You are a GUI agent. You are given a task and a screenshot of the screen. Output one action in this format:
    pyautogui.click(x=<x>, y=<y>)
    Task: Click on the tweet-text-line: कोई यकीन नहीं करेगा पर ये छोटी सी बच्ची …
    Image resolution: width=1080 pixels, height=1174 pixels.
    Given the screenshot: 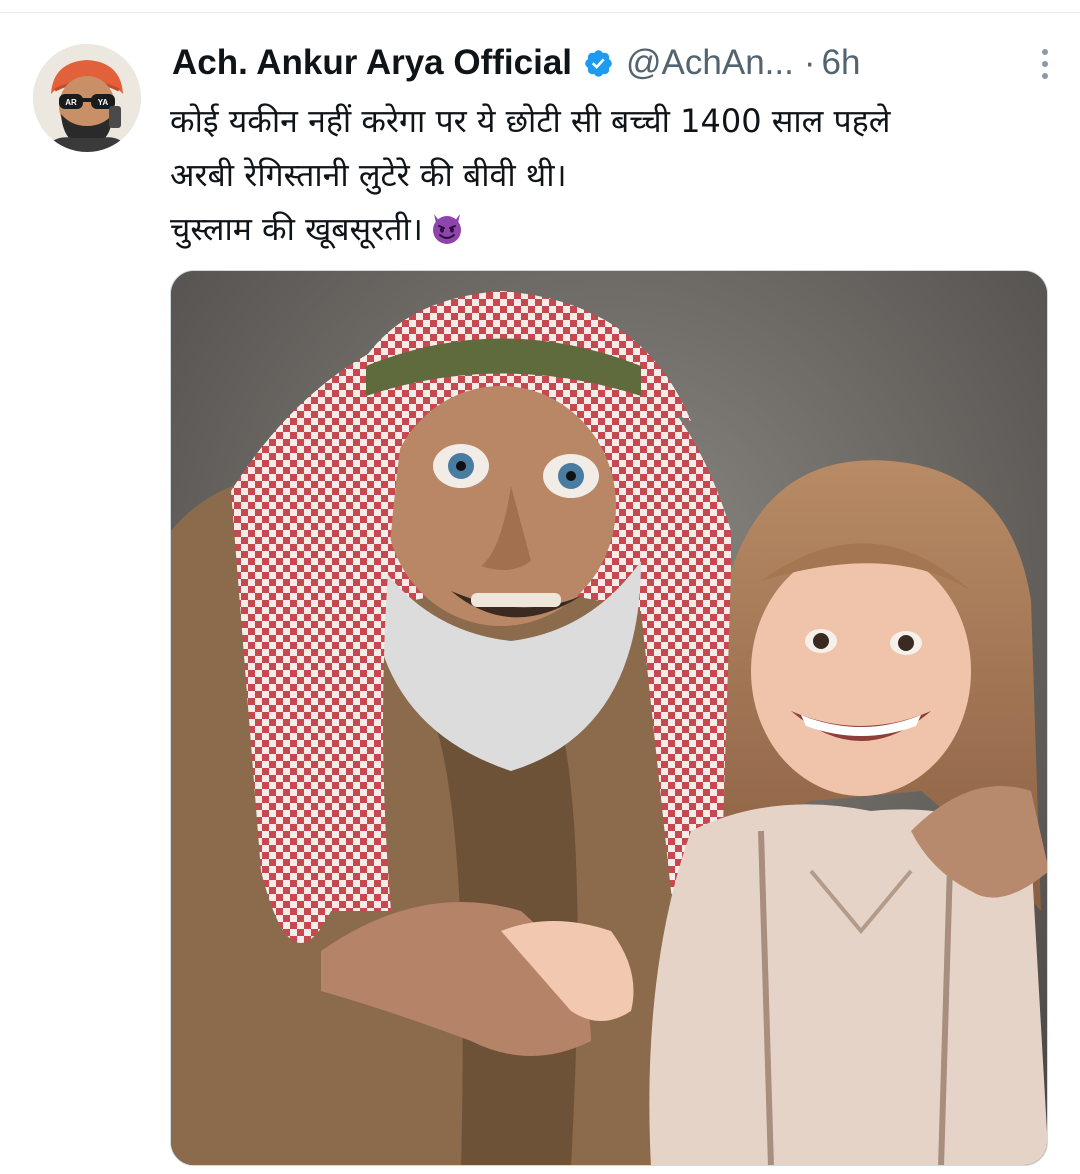 What is the action you would take?
    pyautogui.click(x=530, y=121)
    